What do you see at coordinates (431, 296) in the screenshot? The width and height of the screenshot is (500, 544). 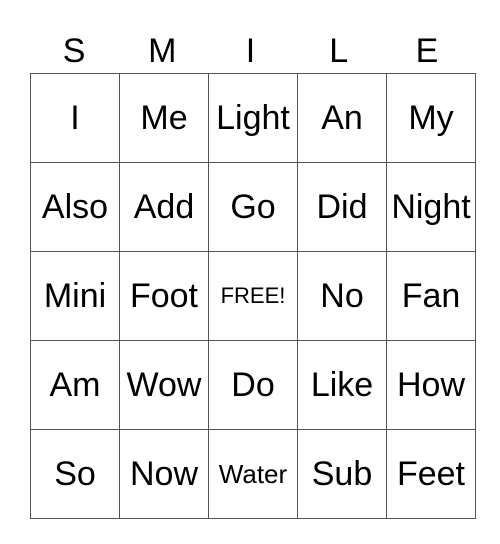 I see `bingo-cell: Fan` at bounding box center [431, 296].